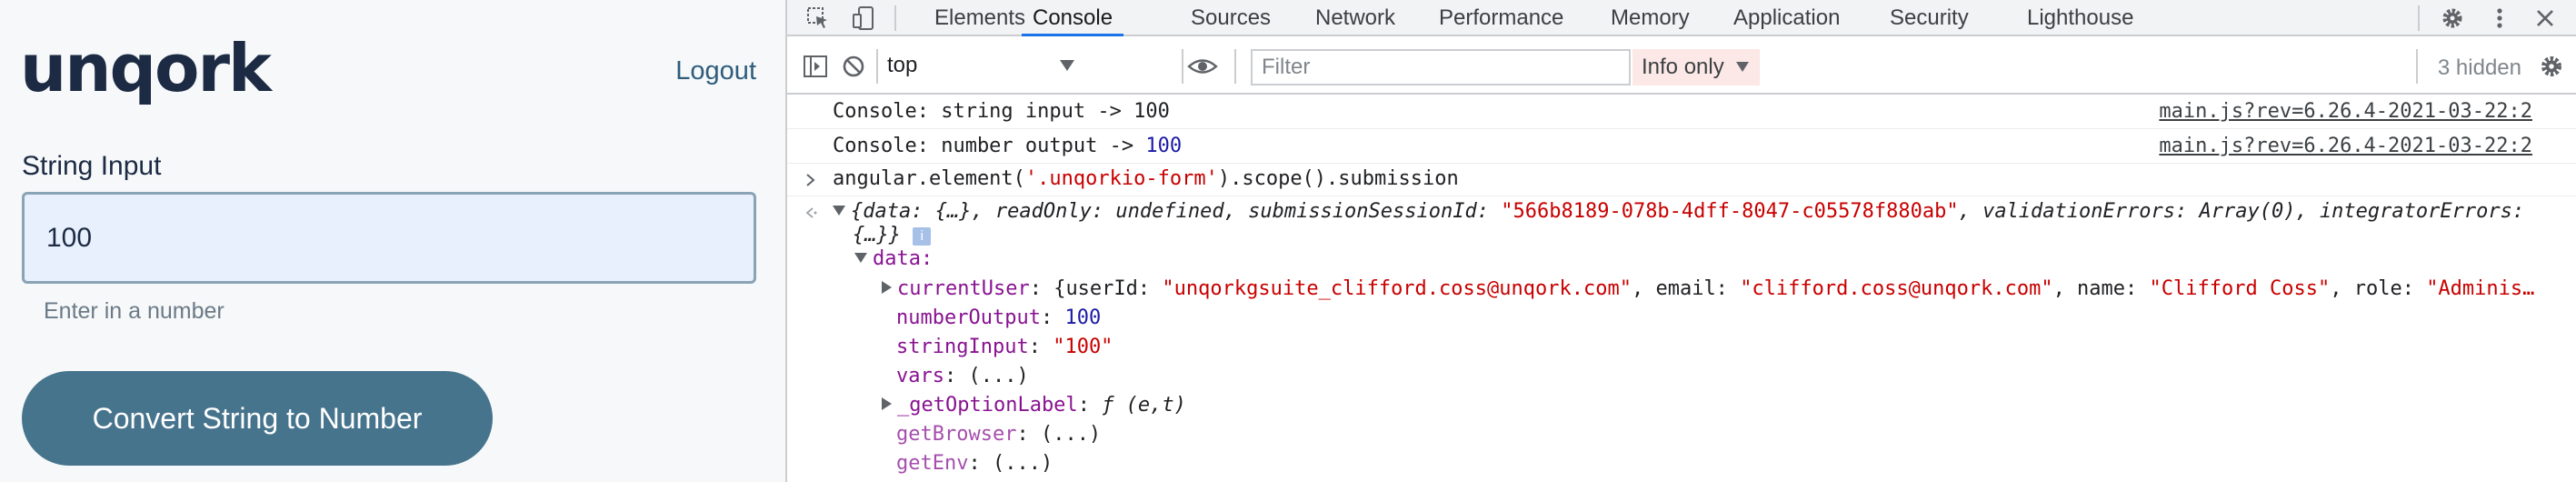  What do you see at coordinates (1441, 67) in the screenshot?
I see `console-filter-input` at bounding box center [1441, 67].